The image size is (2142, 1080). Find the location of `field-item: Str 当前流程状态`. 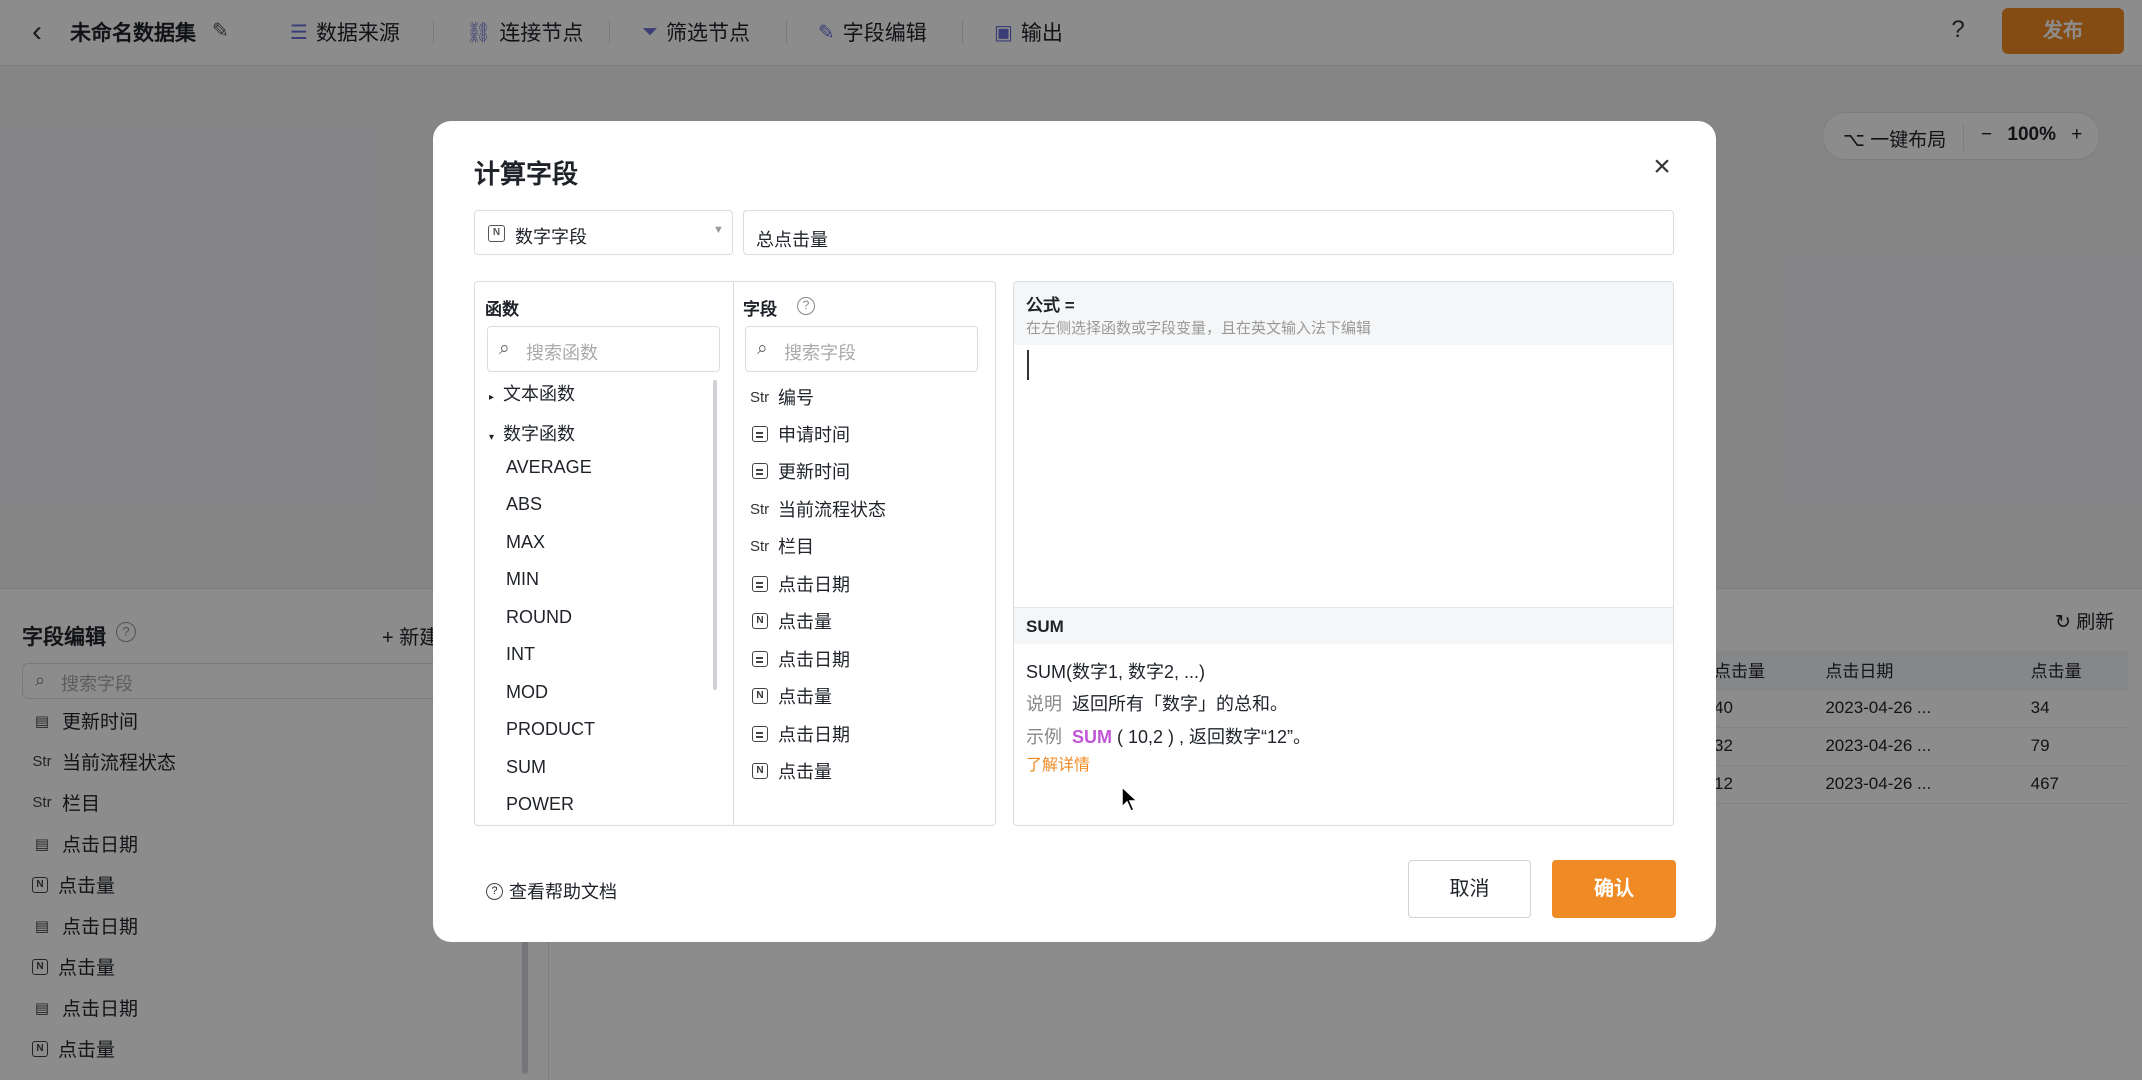

field-item: Str 当前流程状态 is located at coordinates (818, 509).